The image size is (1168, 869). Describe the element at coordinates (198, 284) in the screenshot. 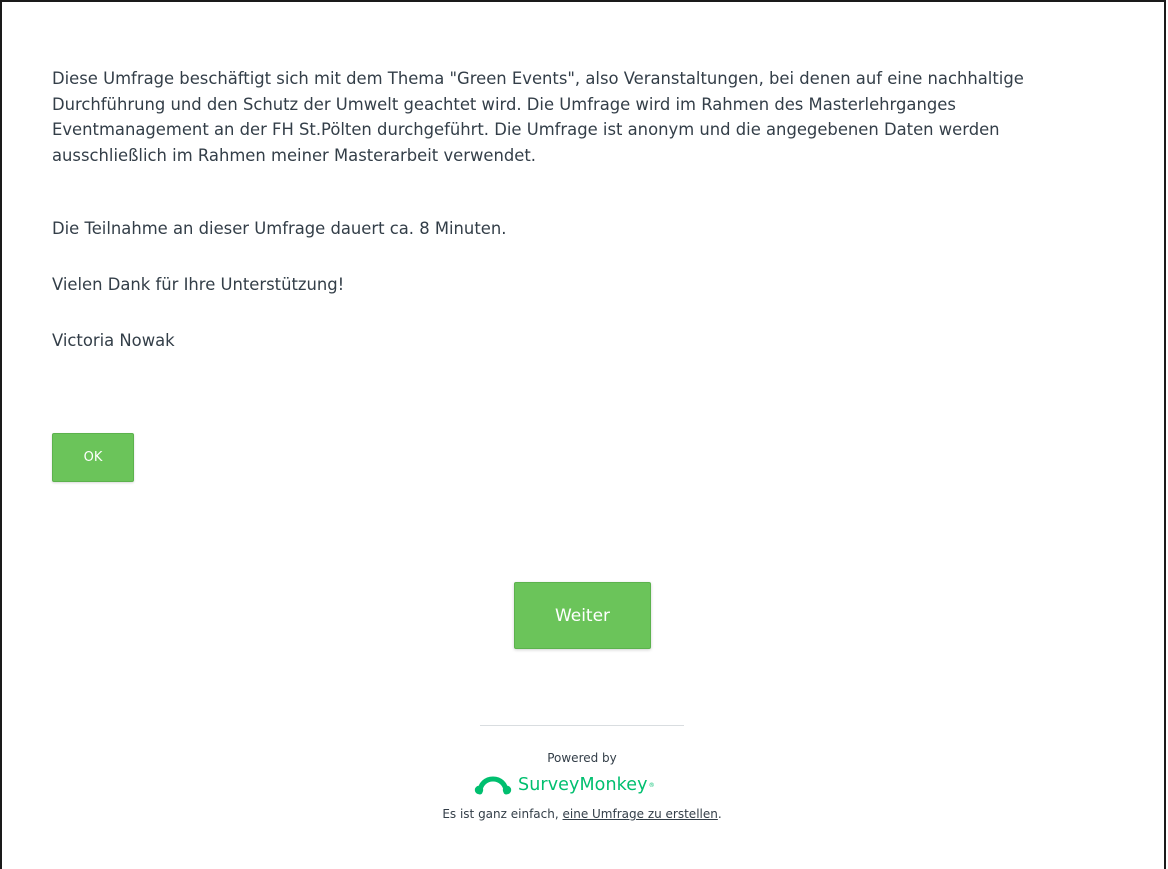

I see `survey-thanks-text: Vielen Dank für Ihre Unterstützung!` at that location.